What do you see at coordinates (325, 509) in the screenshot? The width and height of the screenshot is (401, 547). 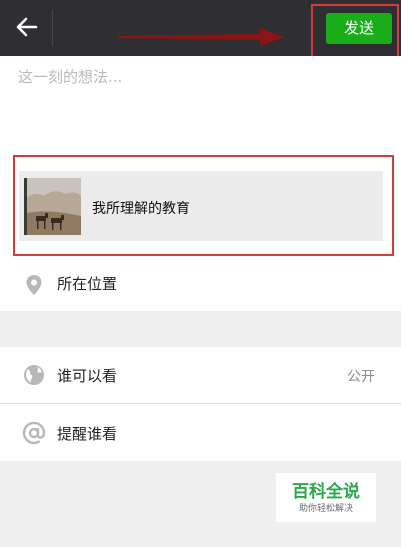 I see `watermark-subtitle: 助你轻松解决` at bounding box center [325, 509].